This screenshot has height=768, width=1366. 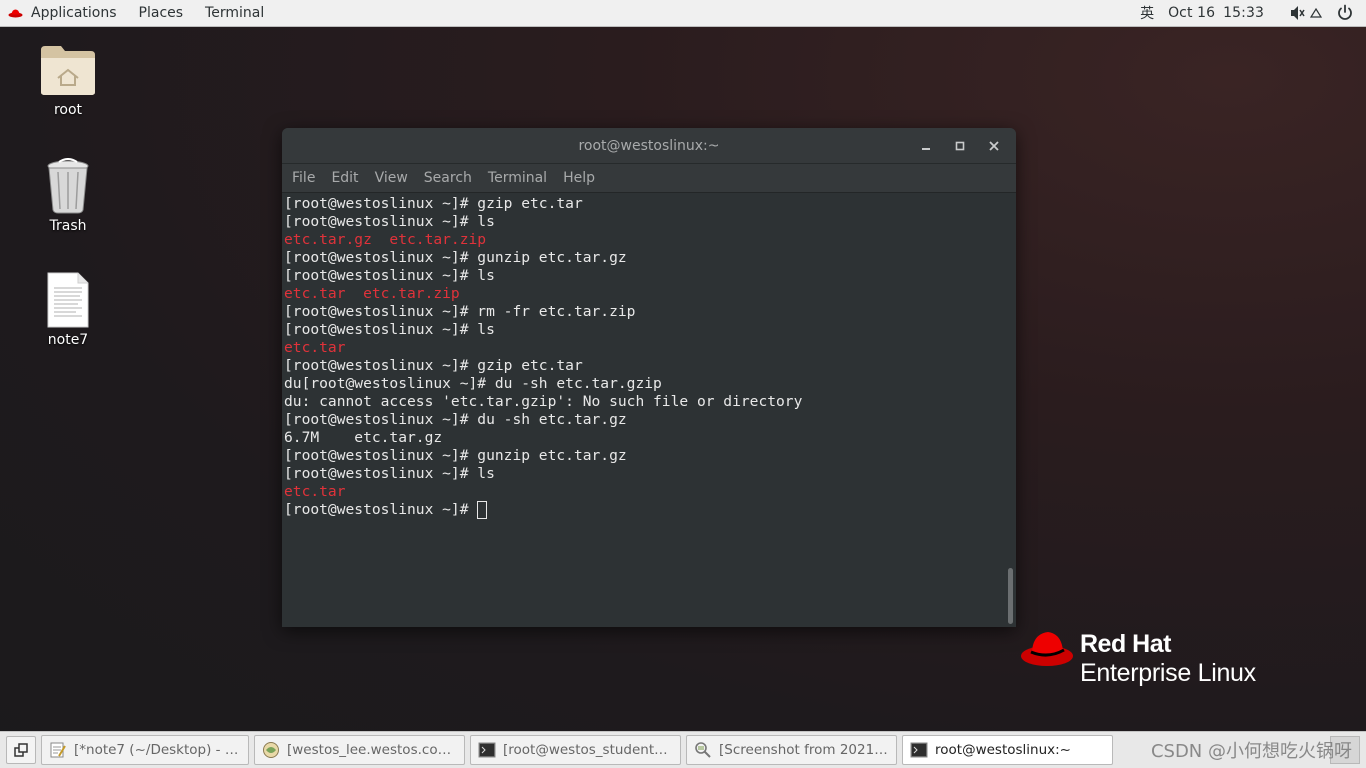 I want to click on vnc-viewer-icon, so click(x=271, y=750).